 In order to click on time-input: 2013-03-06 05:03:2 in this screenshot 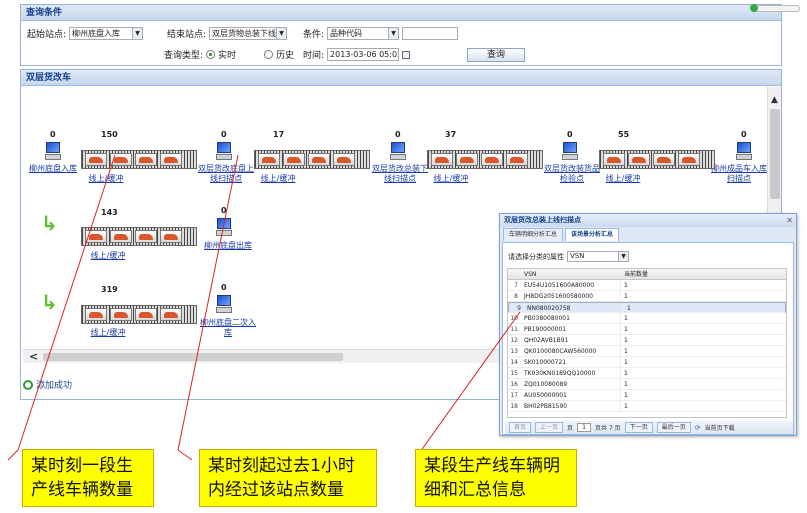, I will do `click(363, 54)`.